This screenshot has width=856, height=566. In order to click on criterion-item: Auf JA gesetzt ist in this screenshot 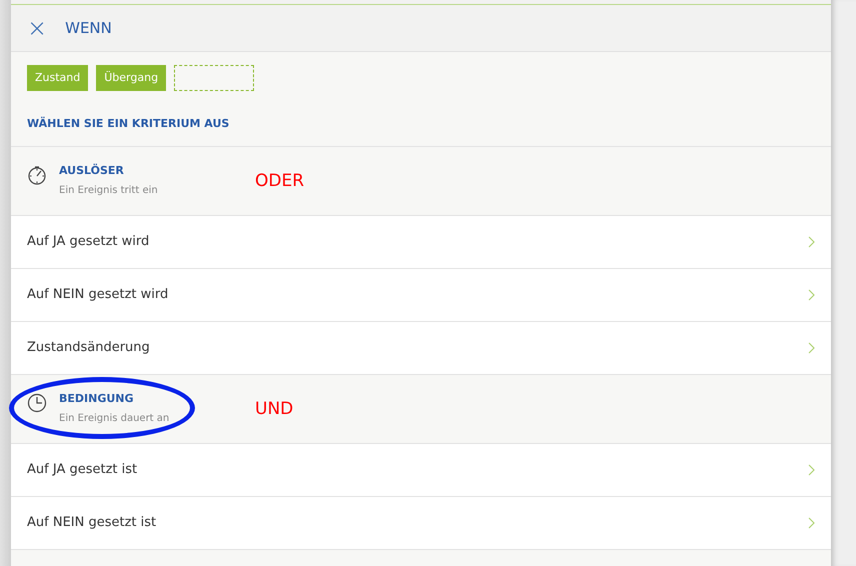, I will do `click(421, 470)`.